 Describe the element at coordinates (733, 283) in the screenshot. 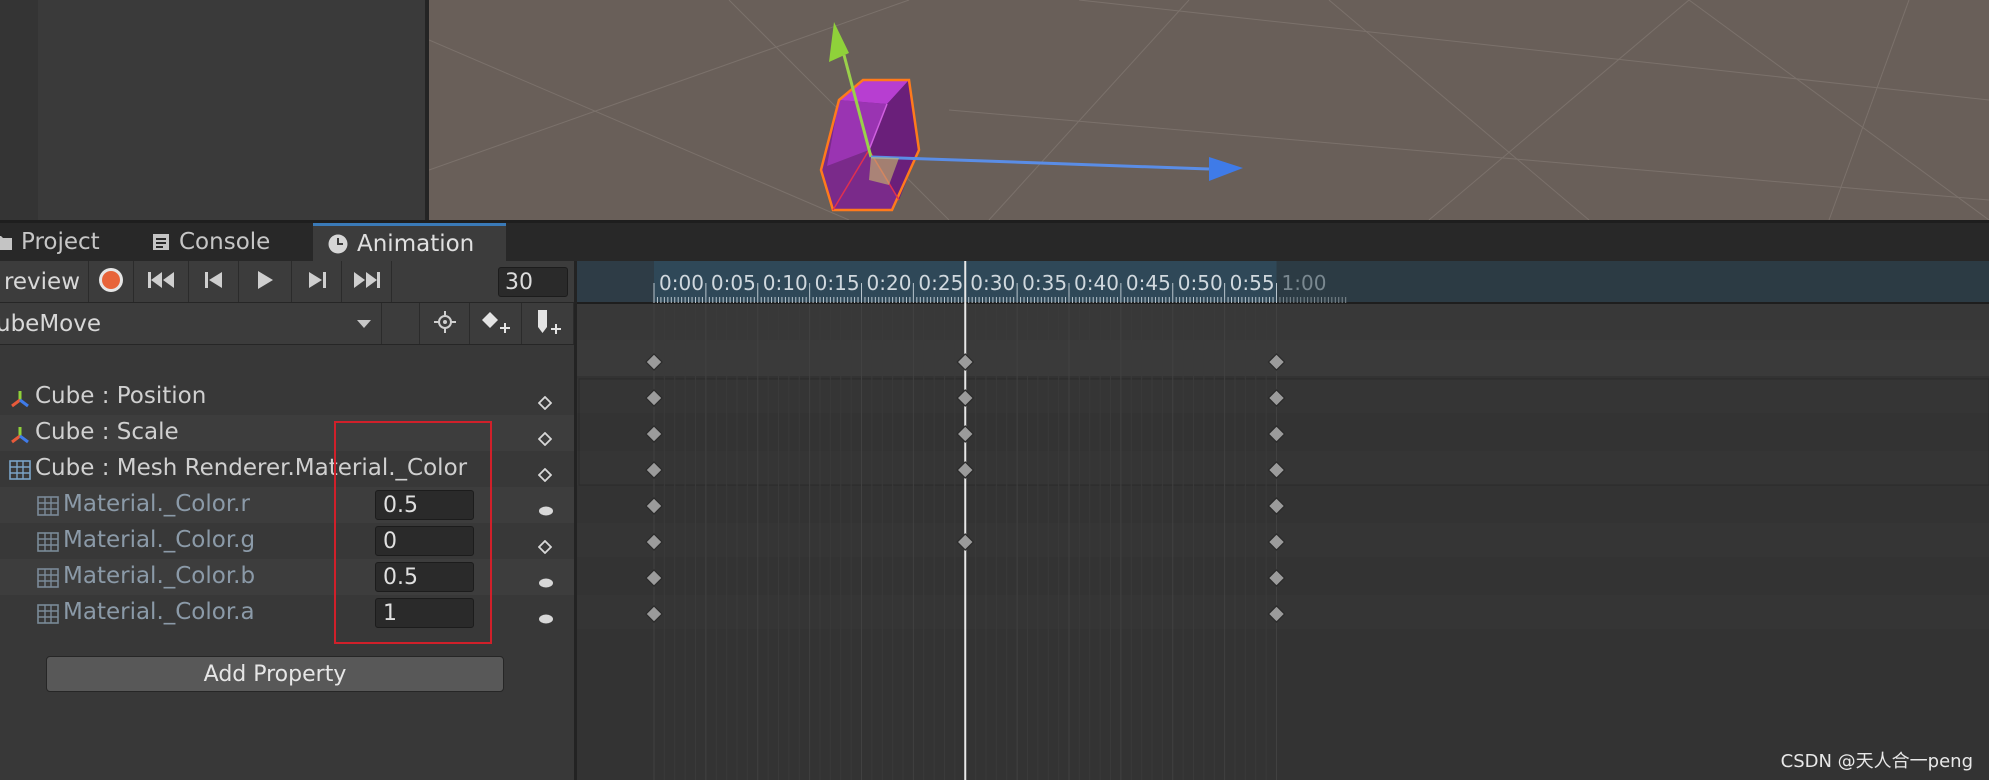

I see `time-label: 0:05` at that location.